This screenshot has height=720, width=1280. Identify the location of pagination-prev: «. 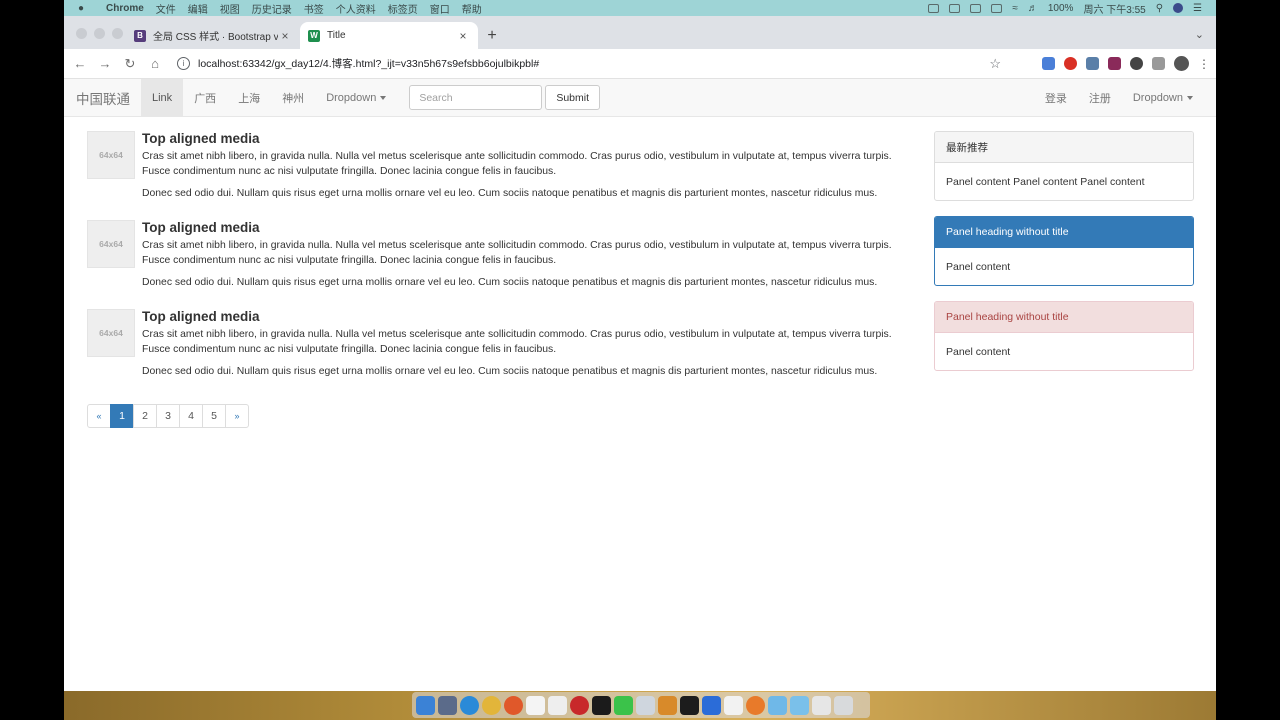
(99, 416).